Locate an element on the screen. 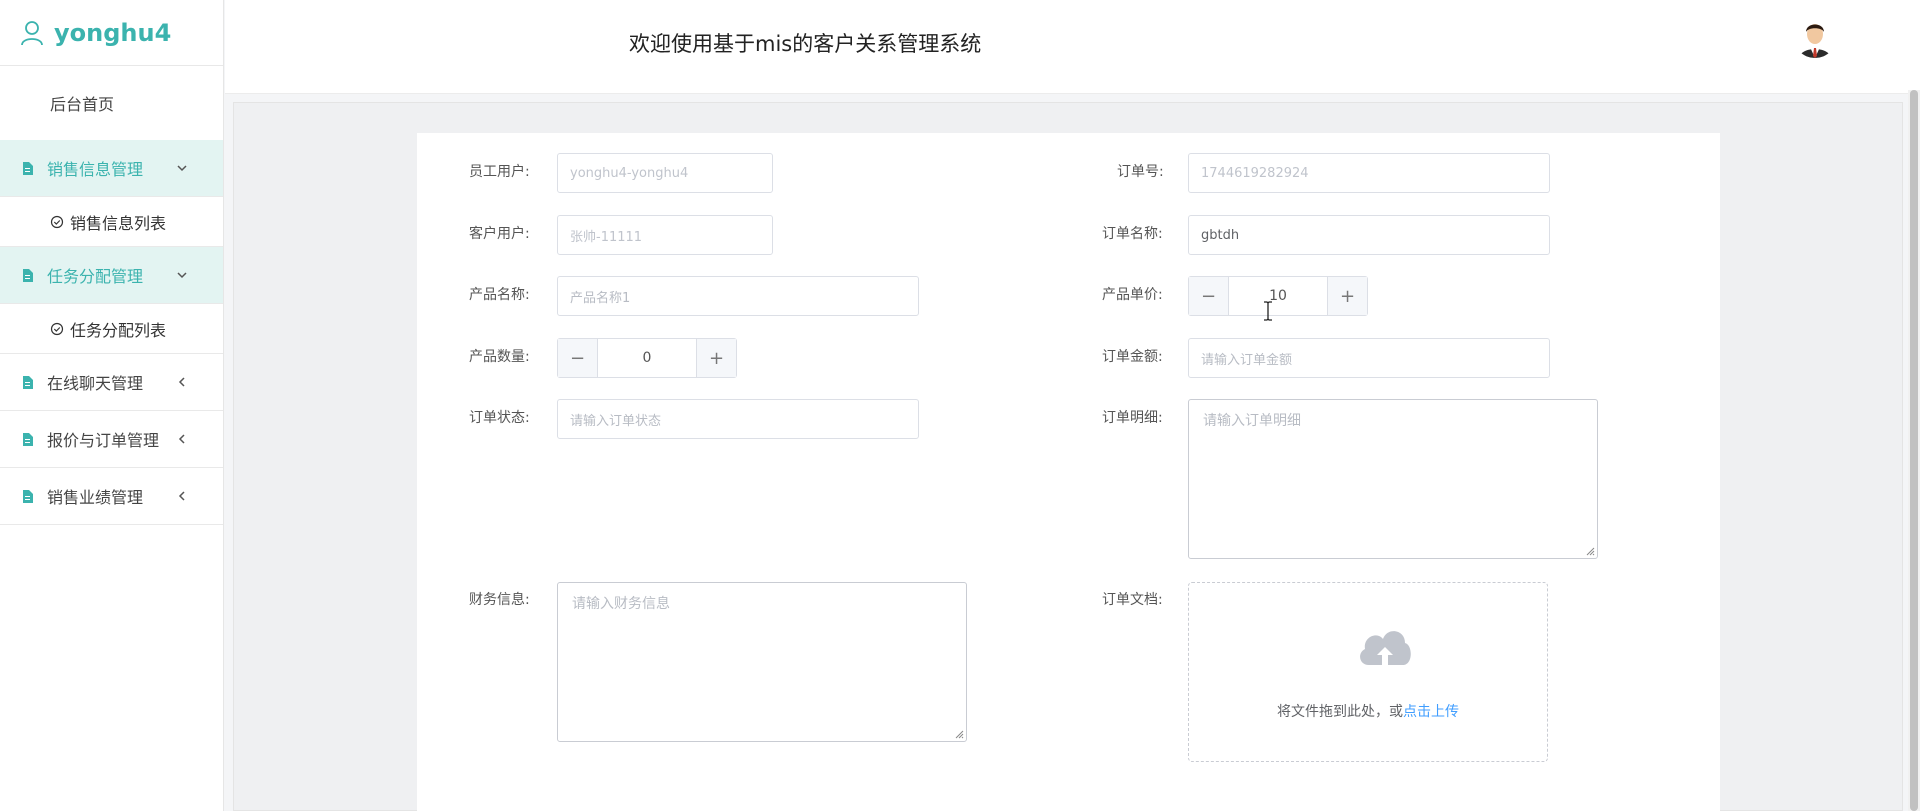 The image size is (1920, 811). sidebar-subitem-task-assignment-list: 任务分配列表 is located at coordinates (111, 329).